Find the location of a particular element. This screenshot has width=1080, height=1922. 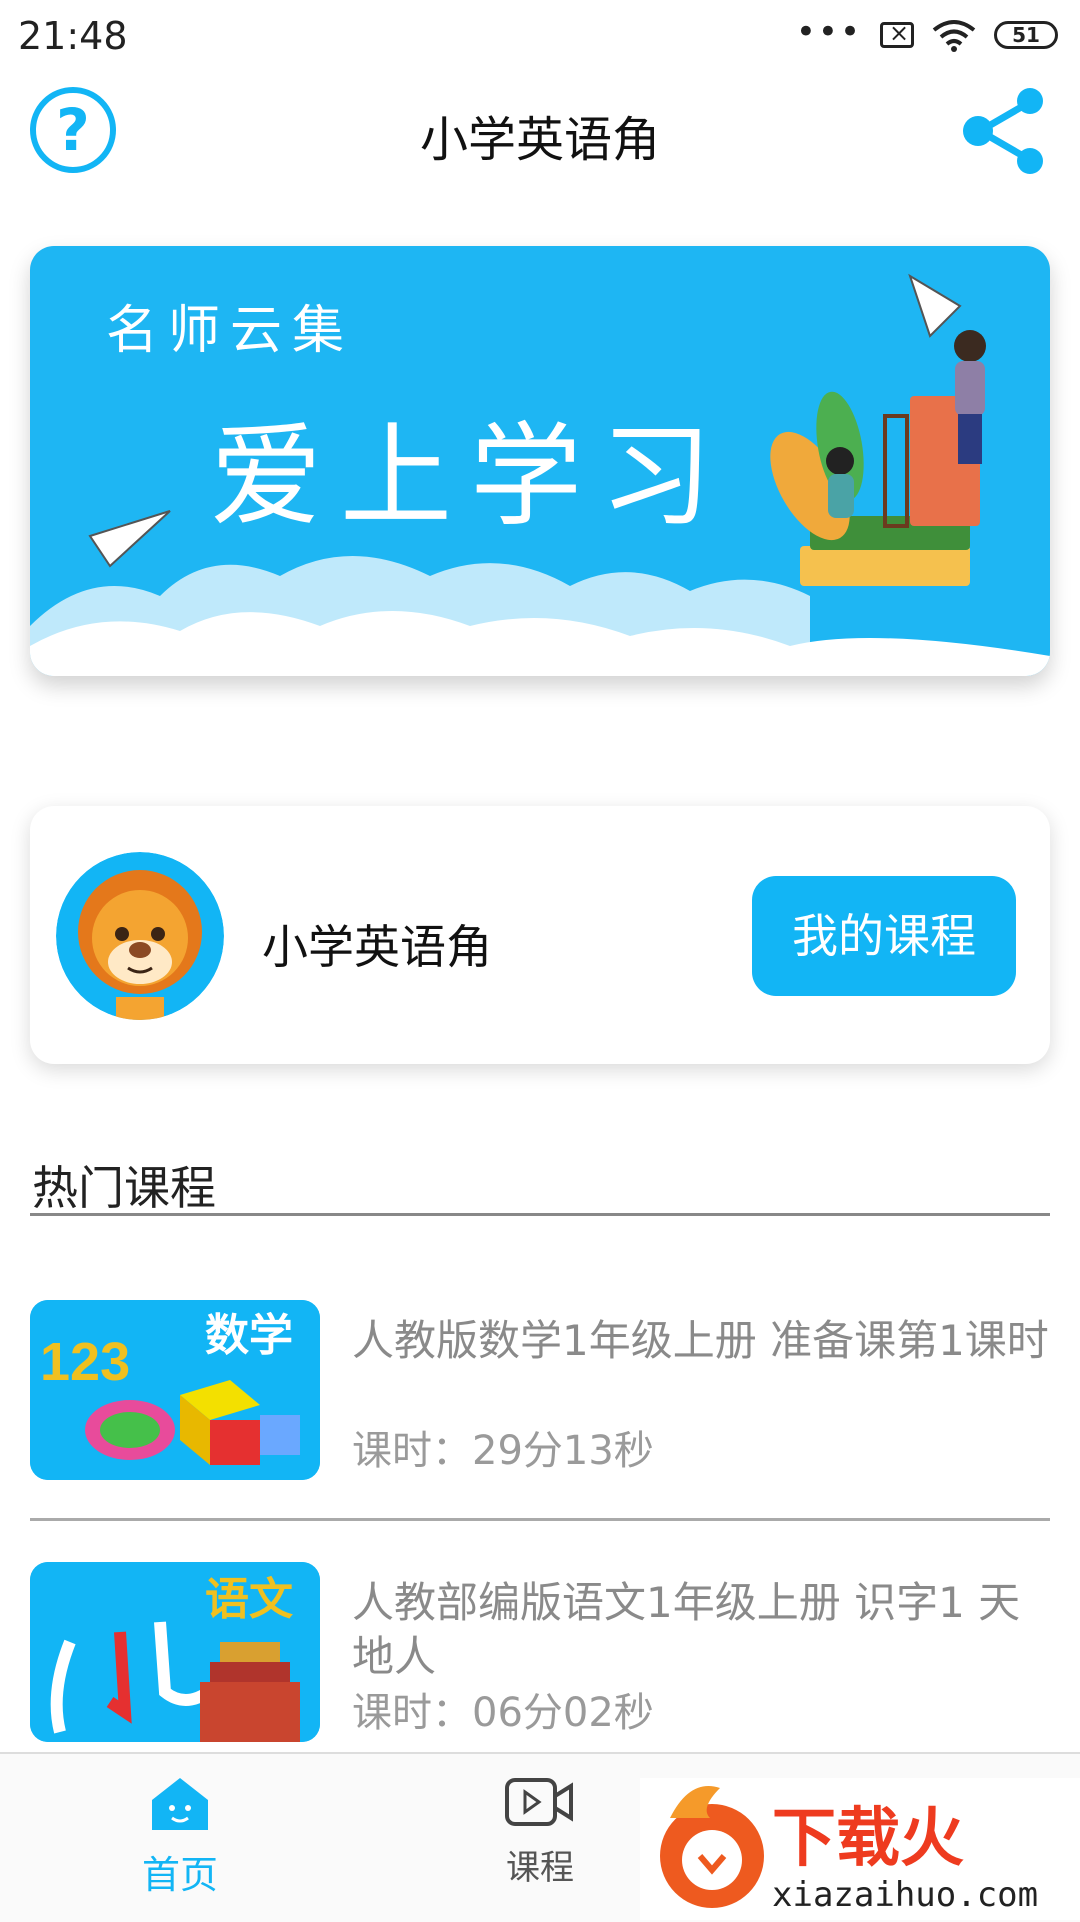

nav-home-label: 首页 is located at coordinates (179, 1875).